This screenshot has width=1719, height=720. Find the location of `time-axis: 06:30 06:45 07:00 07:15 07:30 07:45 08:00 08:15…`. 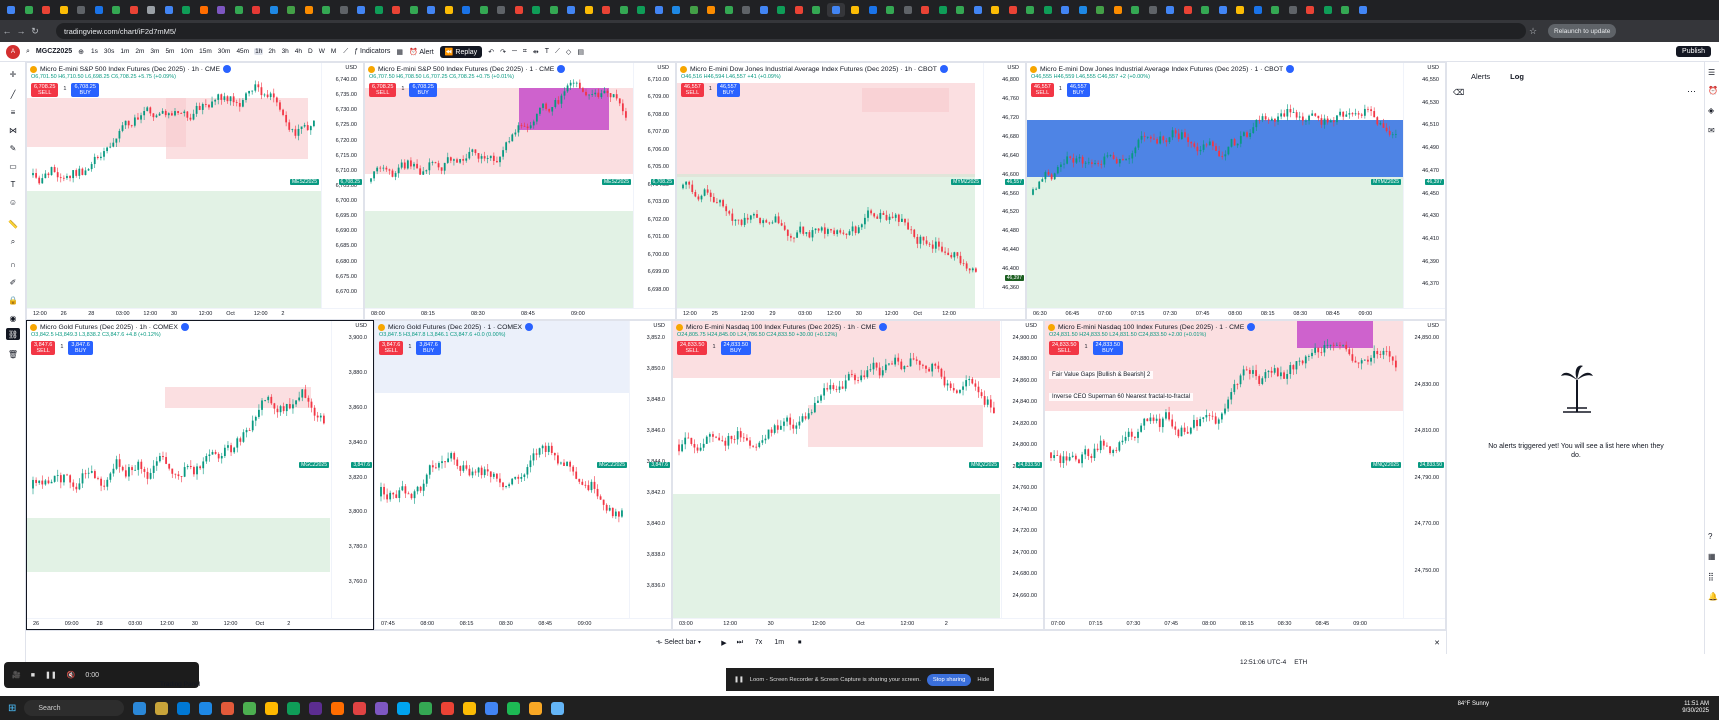

time-axis: 06:30 06:45 07:00 07:15 07:30 07:45 08:00 08:15… is located at coordinates (1236, 313).